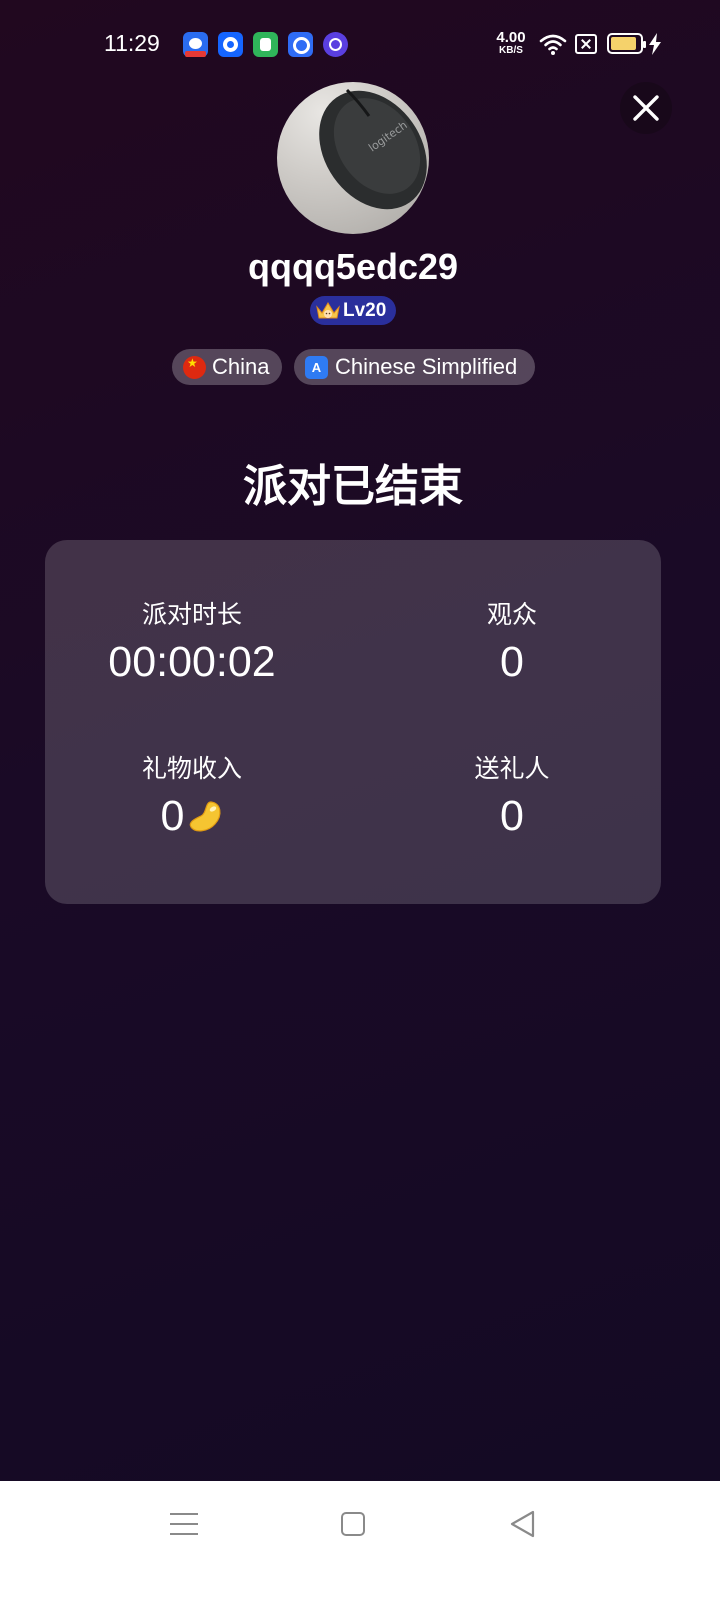 This screenshot has height=1600, width=720. I want to click on status-bar: 11:29 4.00 KB/S, so click(360, 45).